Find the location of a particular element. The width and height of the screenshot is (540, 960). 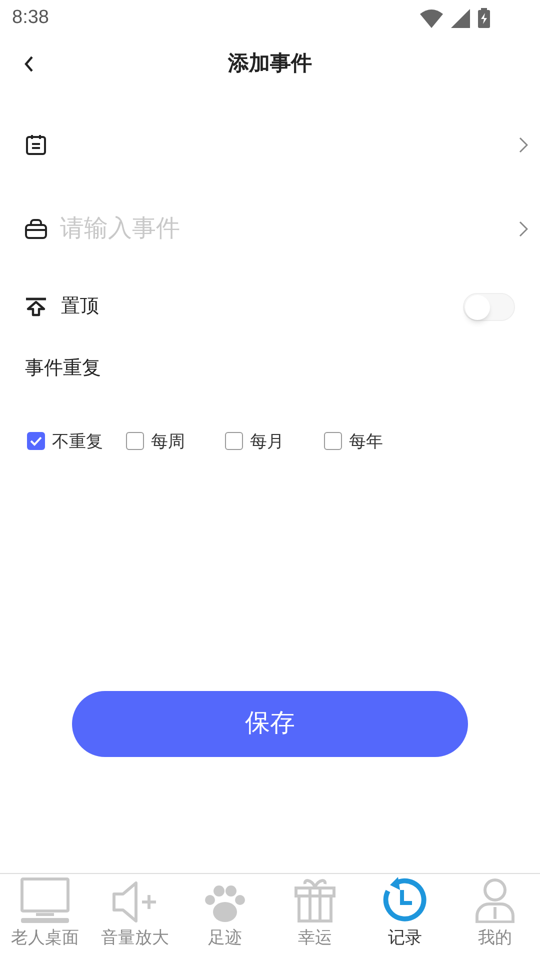

paw-icon is located at coordinates (225, 903).